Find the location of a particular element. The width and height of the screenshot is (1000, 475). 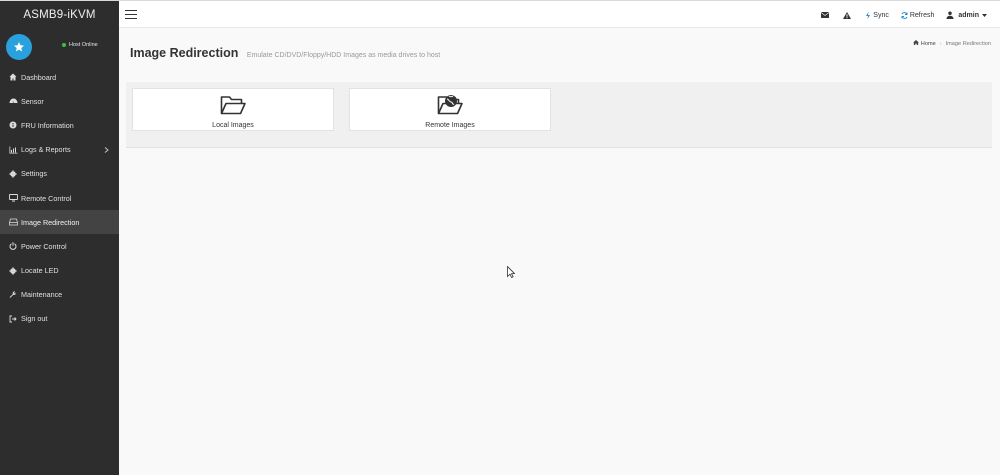

sync-button: Sync is located at coordinates (877, 15).